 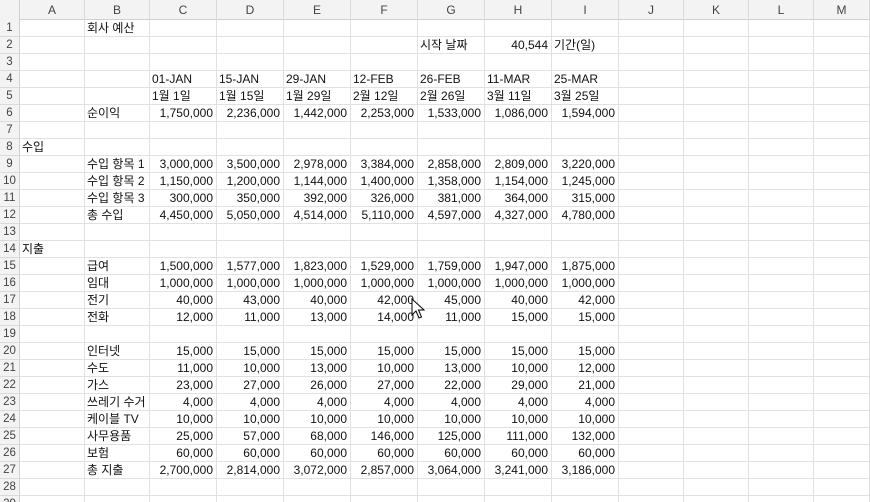 I want to click on cell-j9, so click(x=651, y=164).